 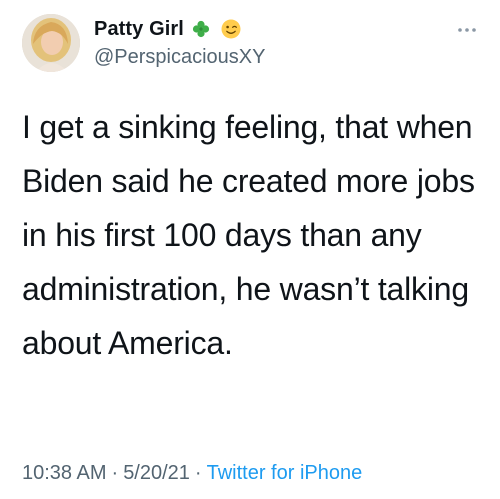 I want to click on tweet-date: 5/20/21, so click(x=156, y=473).